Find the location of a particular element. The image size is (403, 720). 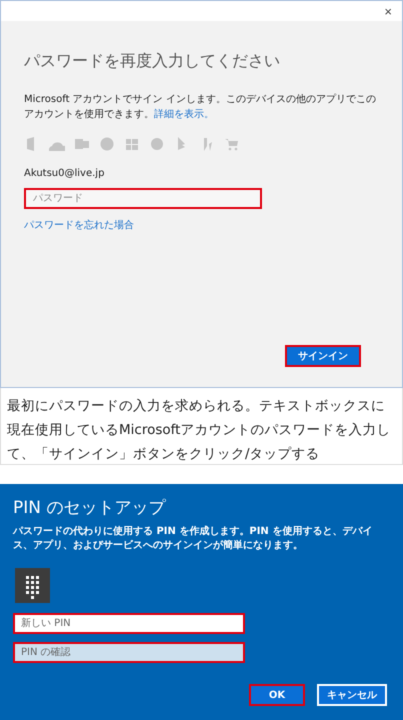

ball-icon is located at coordinates (157, 144).